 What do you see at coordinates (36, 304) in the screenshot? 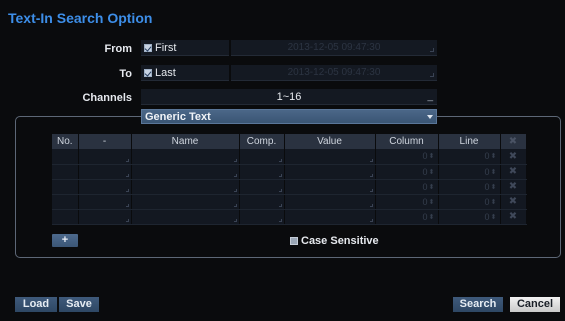
I see `load-button: Load` at bounding box center [36, 304].